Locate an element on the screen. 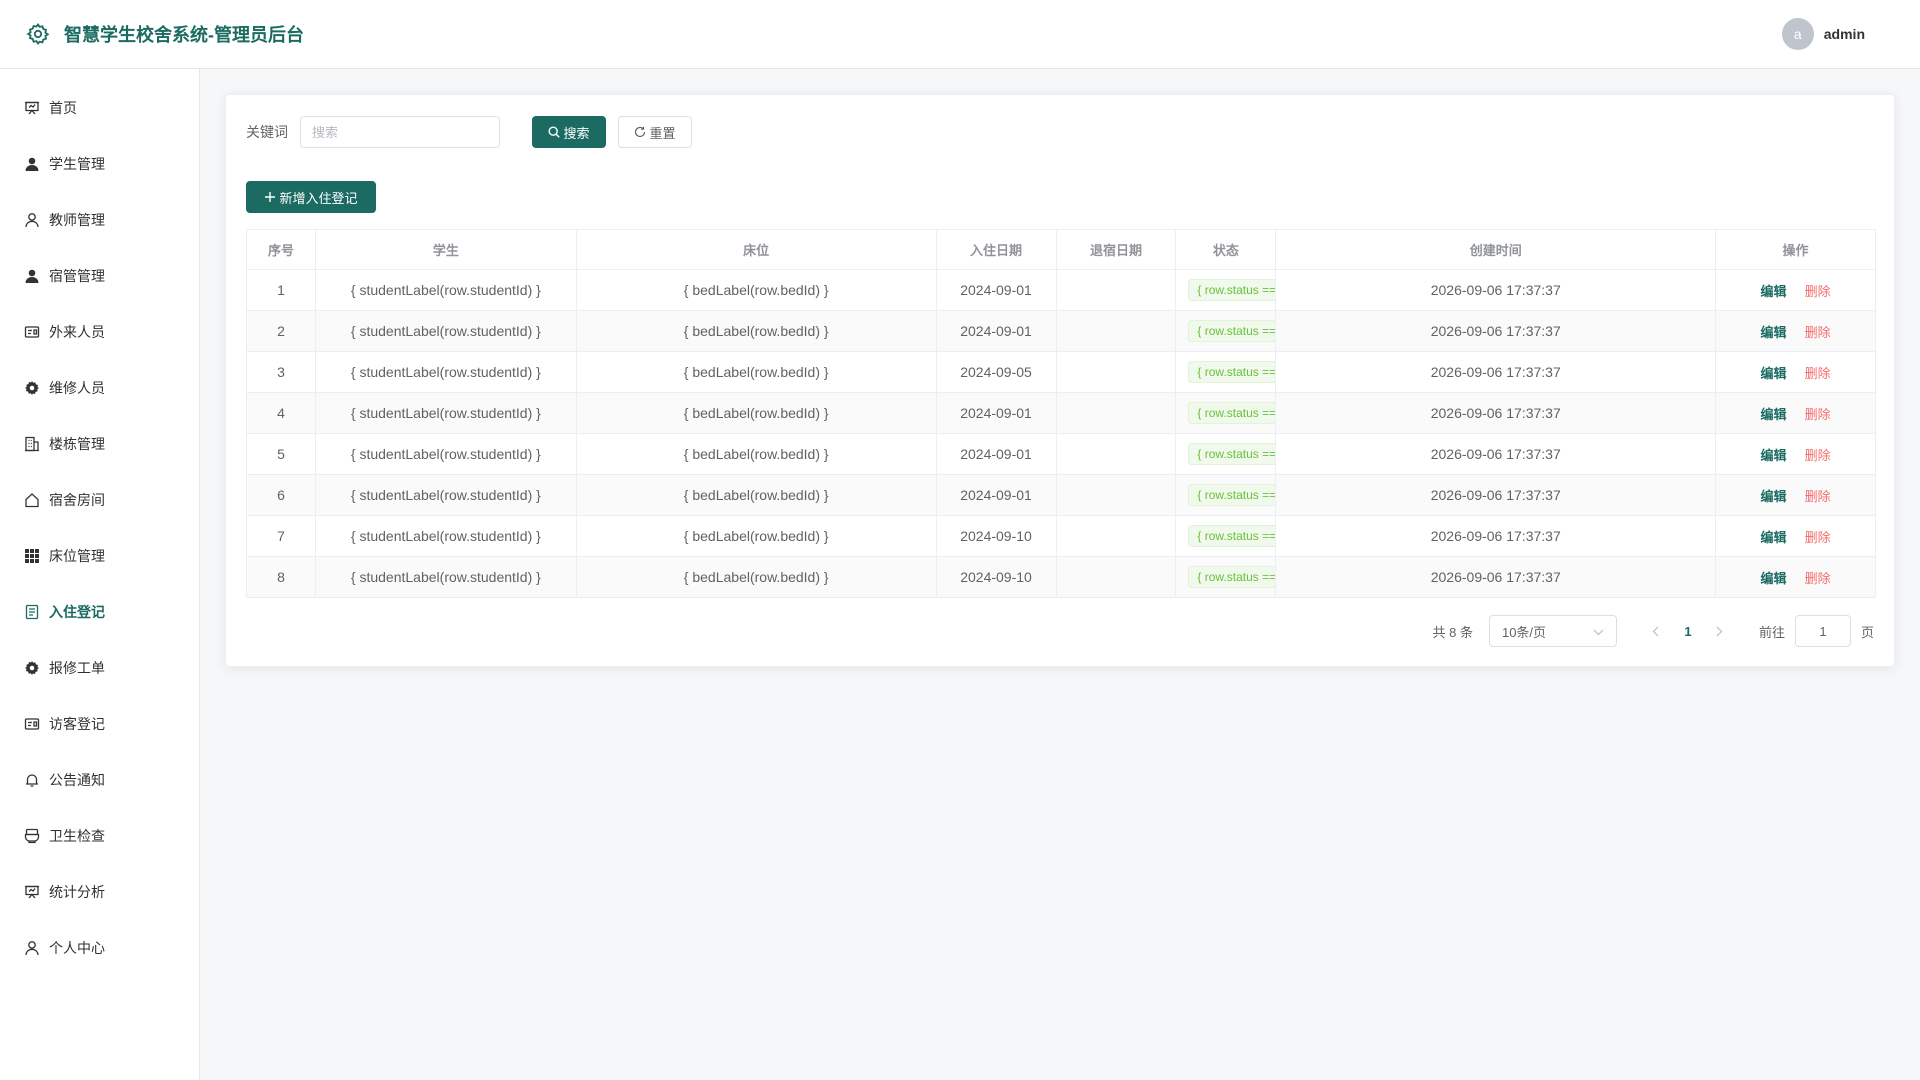 This screenshot has height=1080, width=1920. sidebar-item-5: 外来人员 is located at coordinates (99, 332).